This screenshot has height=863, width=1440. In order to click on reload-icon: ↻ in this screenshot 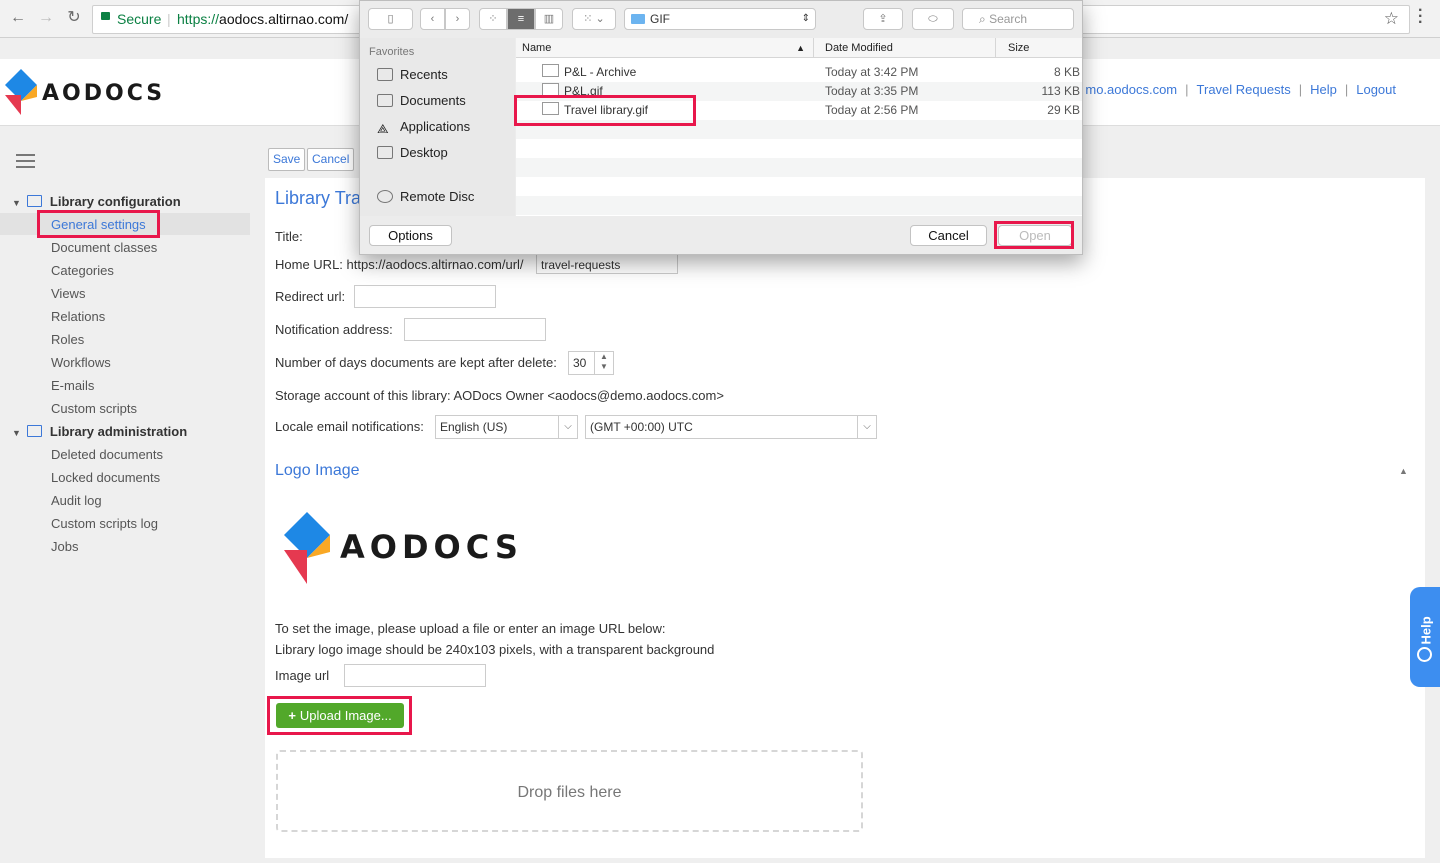, I will do `click(74, 18)`.